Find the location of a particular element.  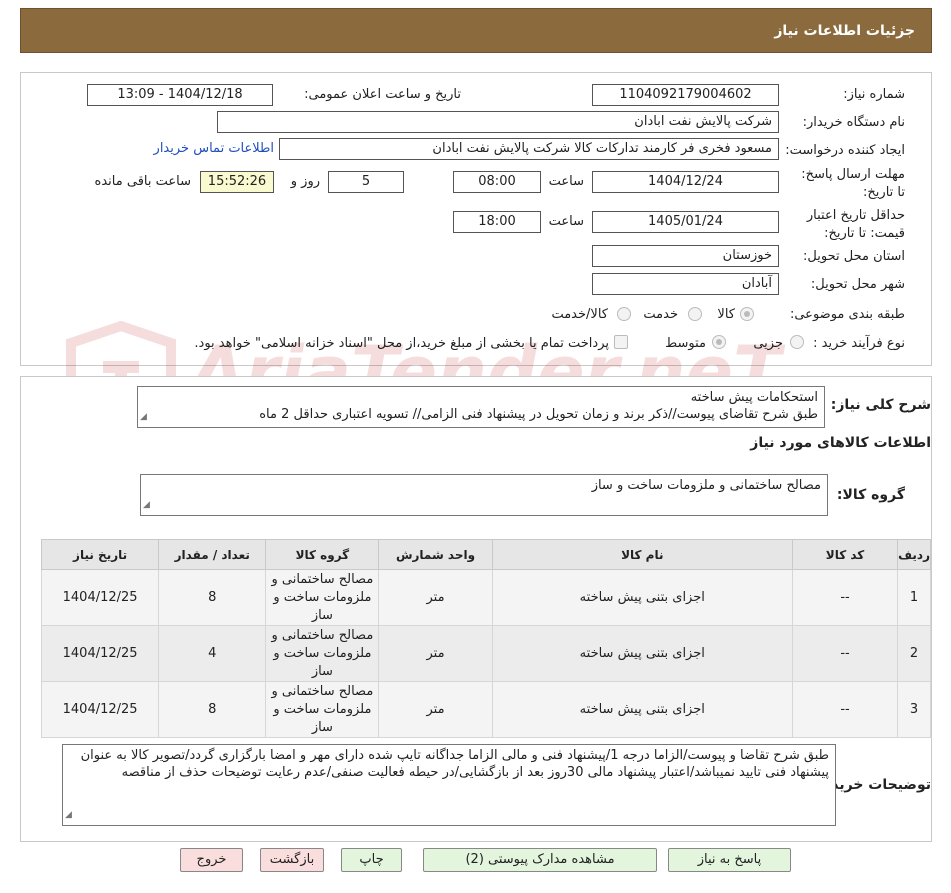

reply-button: پاسخ به نیاز is located at coordinates (729, 860).